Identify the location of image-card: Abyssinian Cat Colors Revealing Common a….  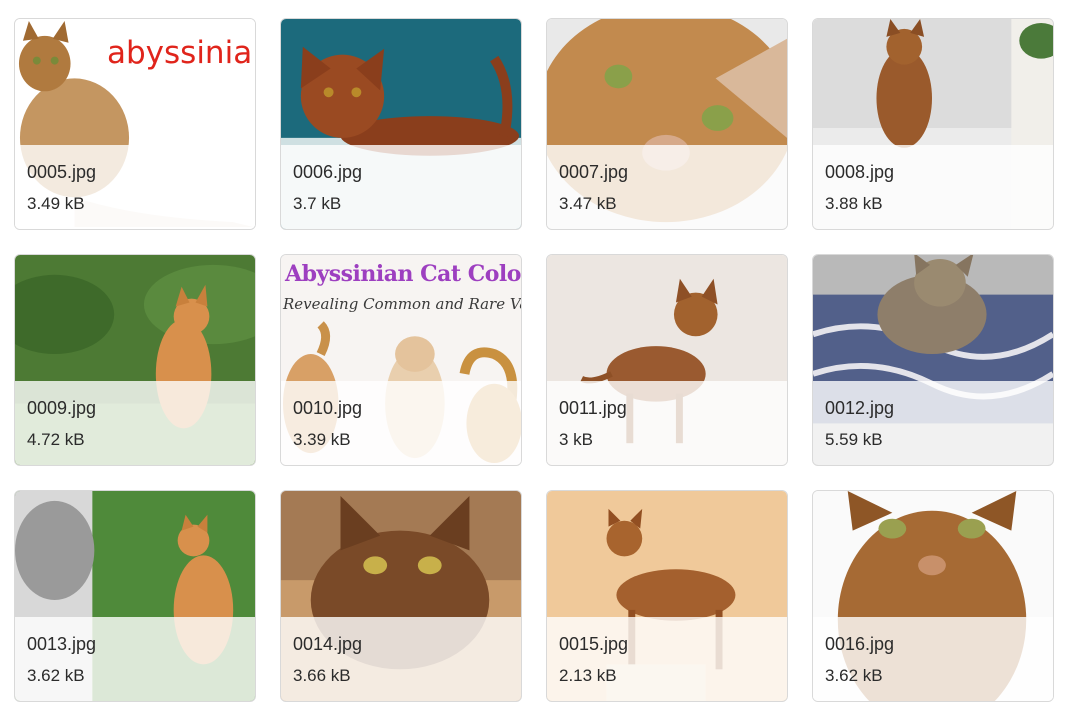
(401, 360).